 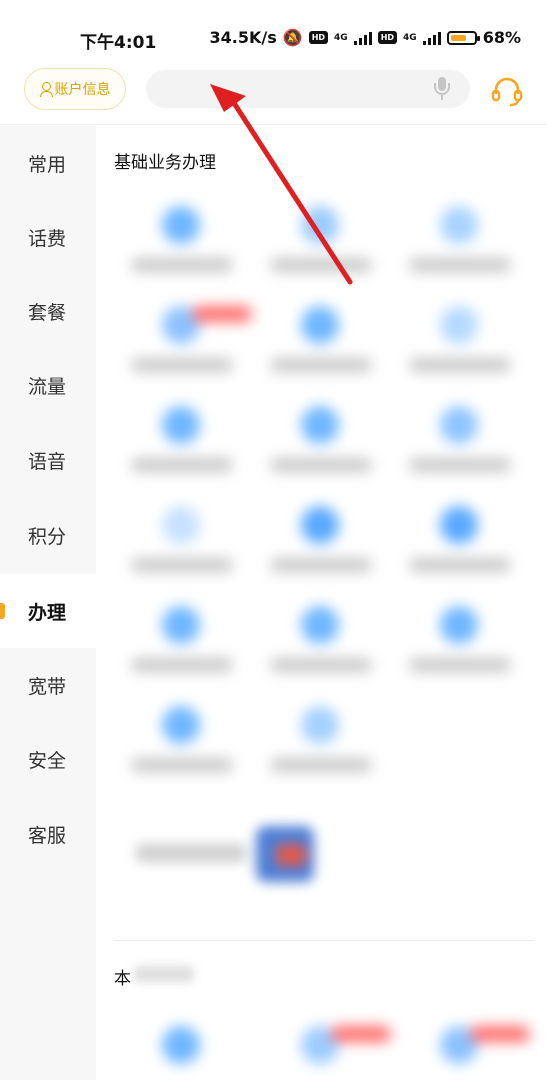 I want to click on header: 账户信息, so click(x=273, y=90).